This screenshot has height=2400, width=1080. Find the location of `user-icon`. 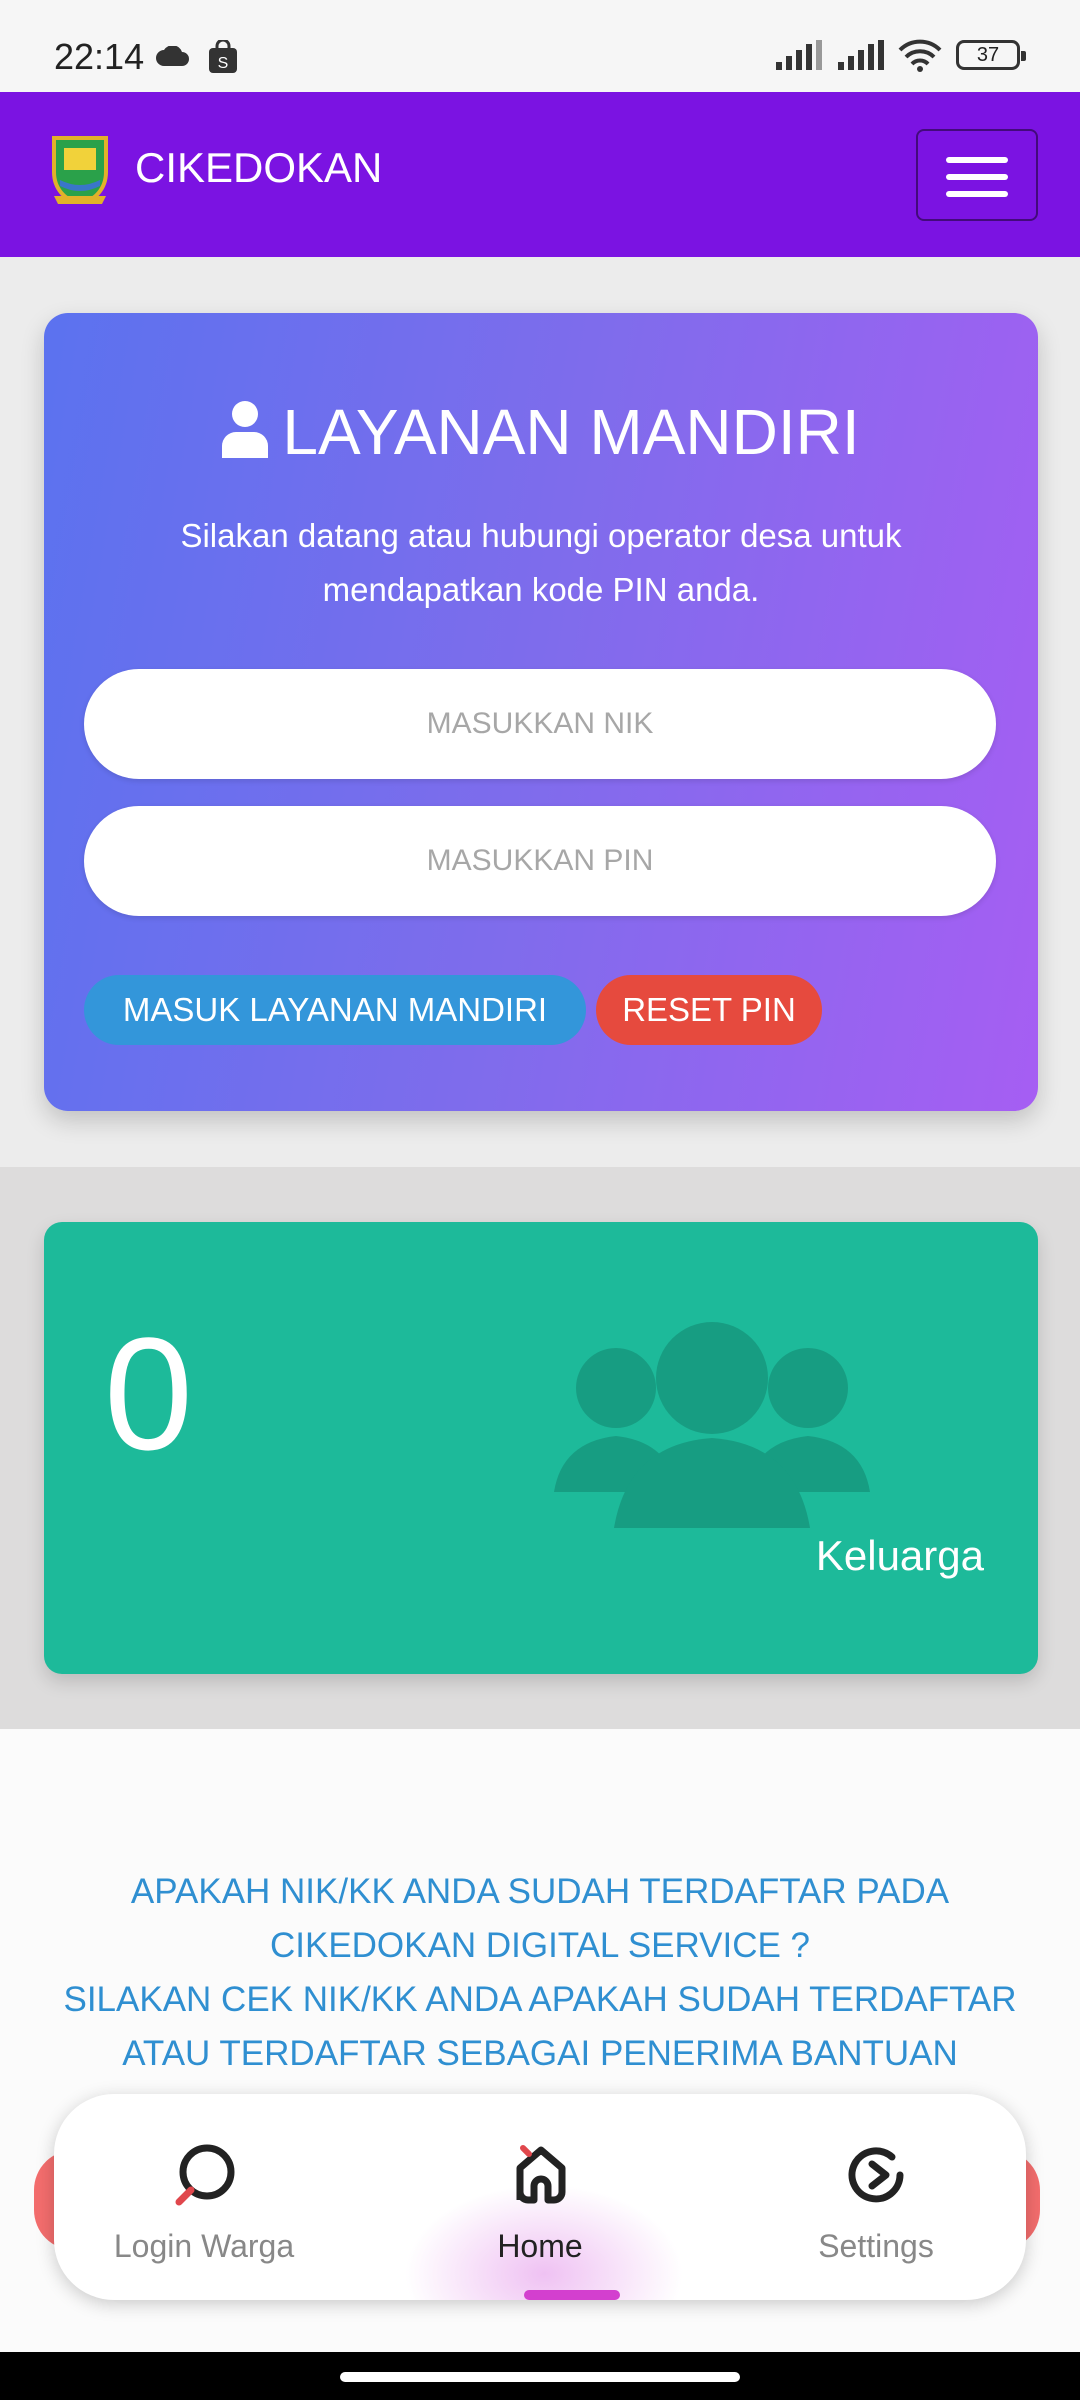

user-icon is located at coordinates (245, 429).